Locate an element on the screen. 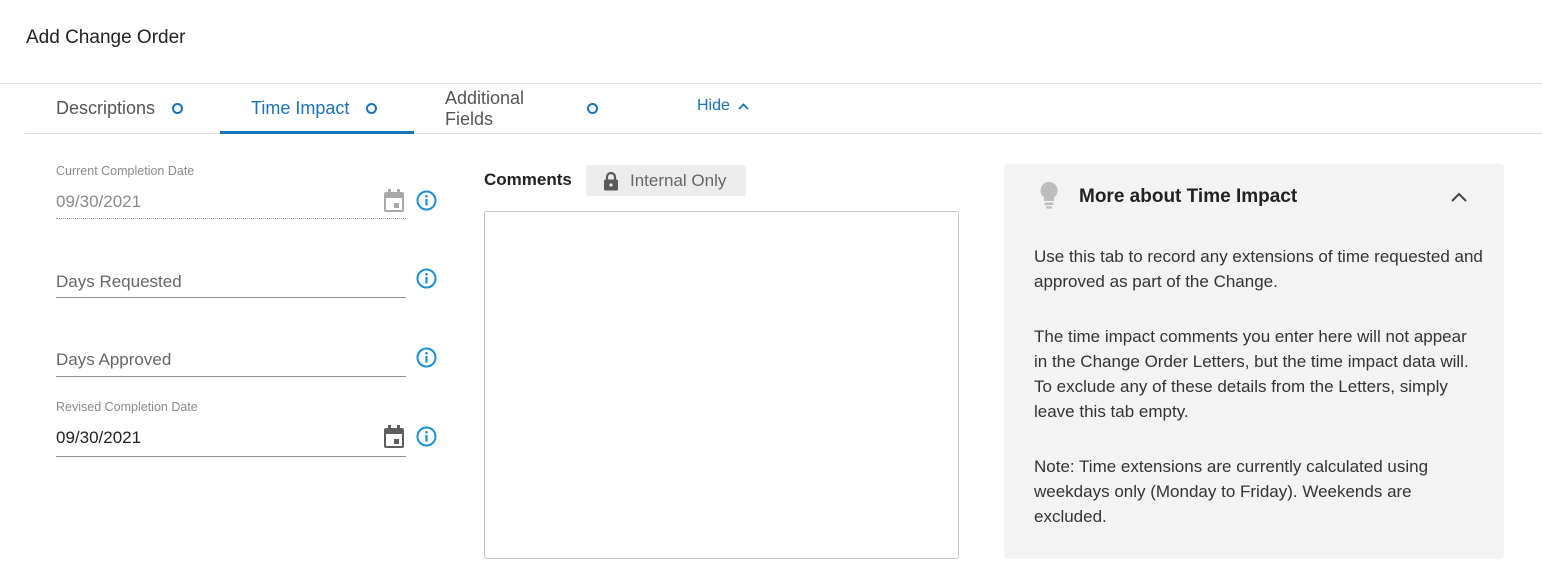 This screenshot has width=1542, height=573. internal-only-label: Internal Only is located at coordinates (678, 180).